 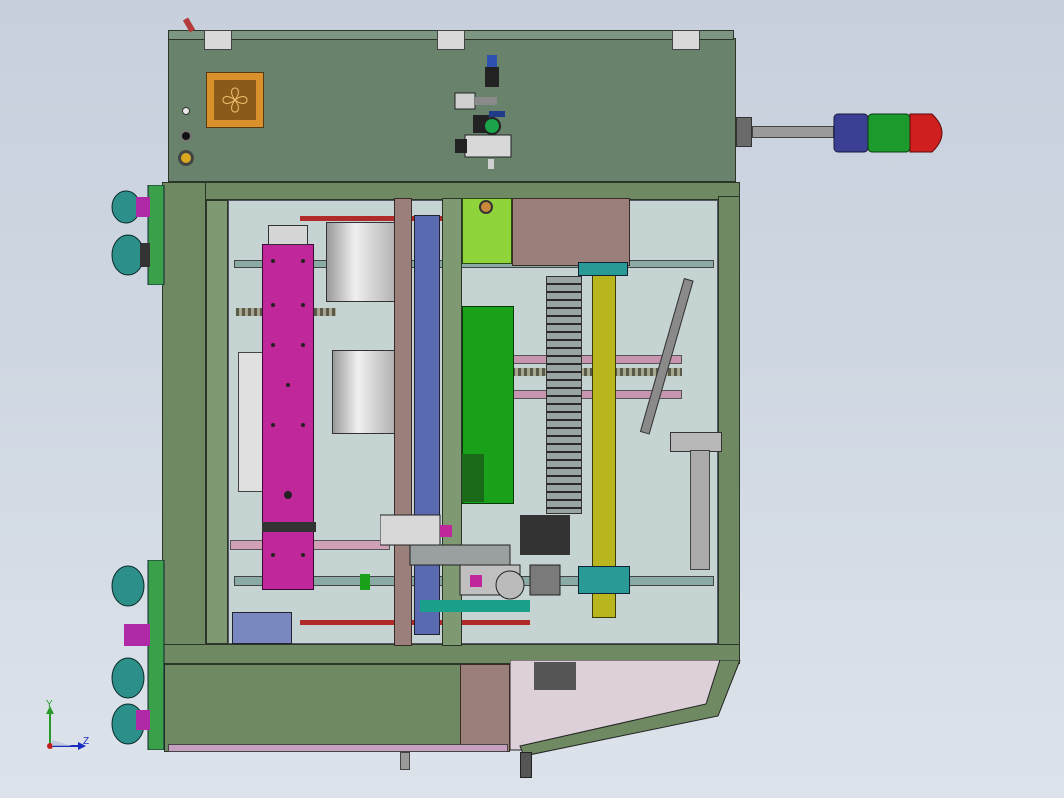 I want to click on strut-bracket, so click(x=696, y=442).